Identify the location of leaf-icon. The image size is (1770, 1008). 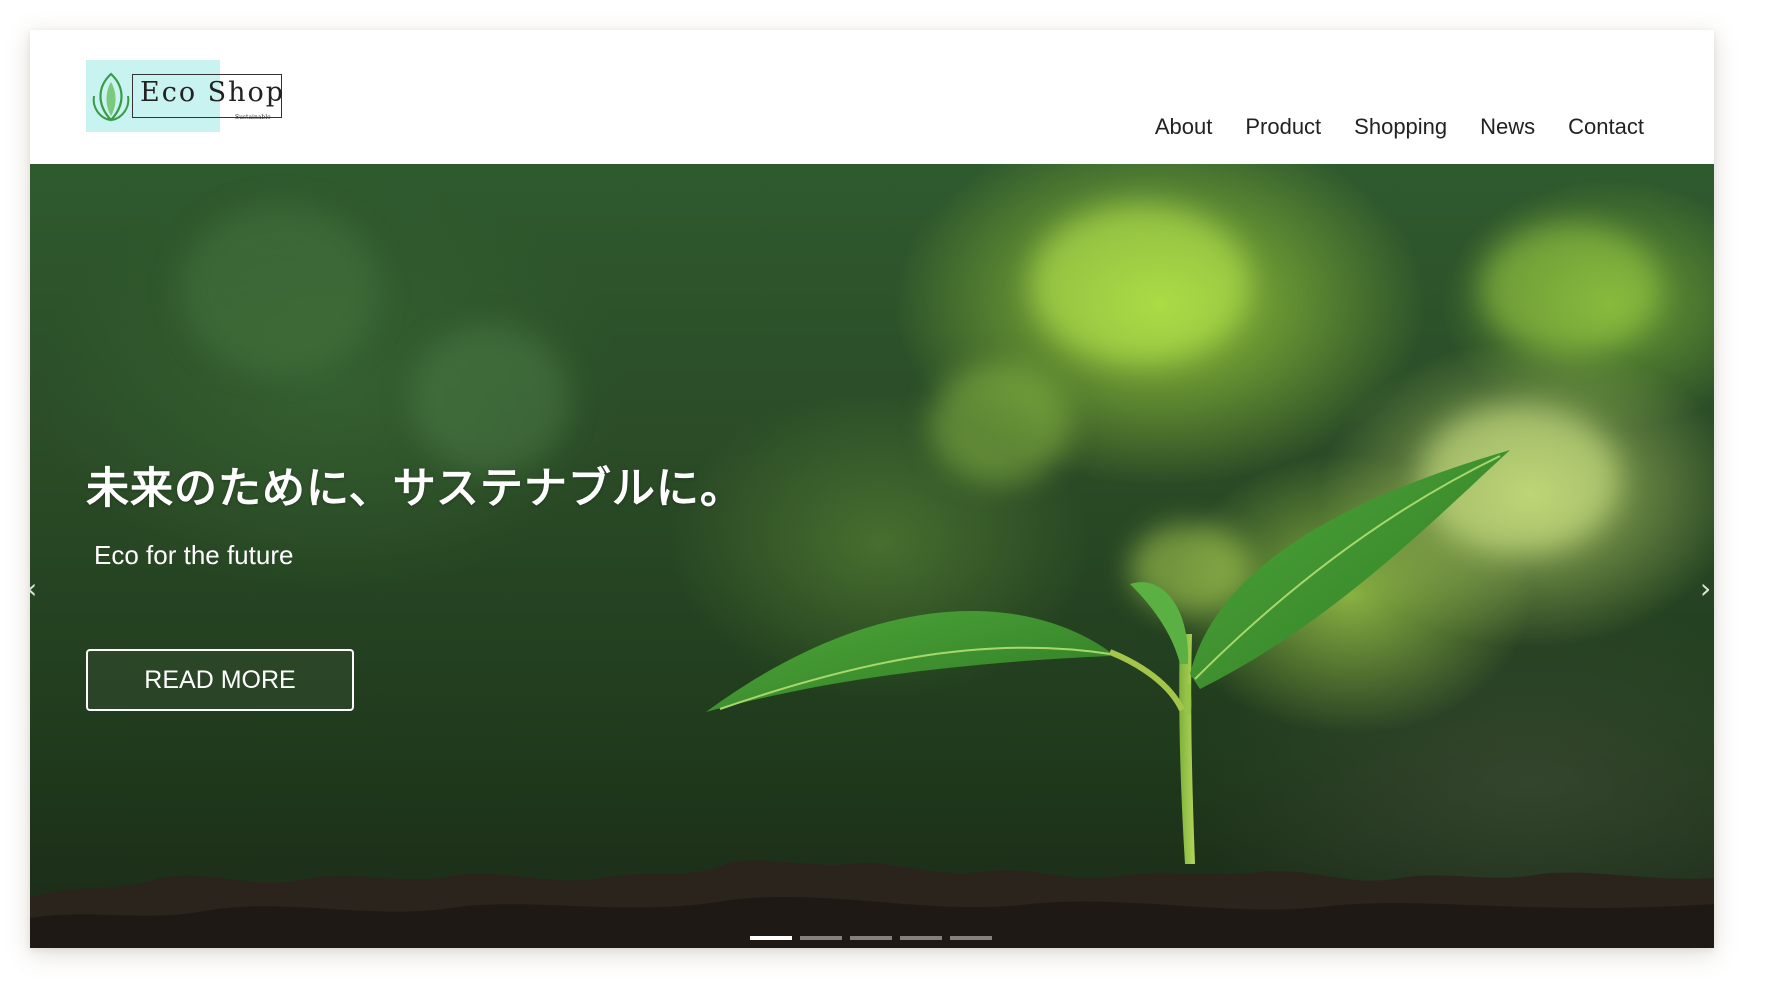
(111, 97).